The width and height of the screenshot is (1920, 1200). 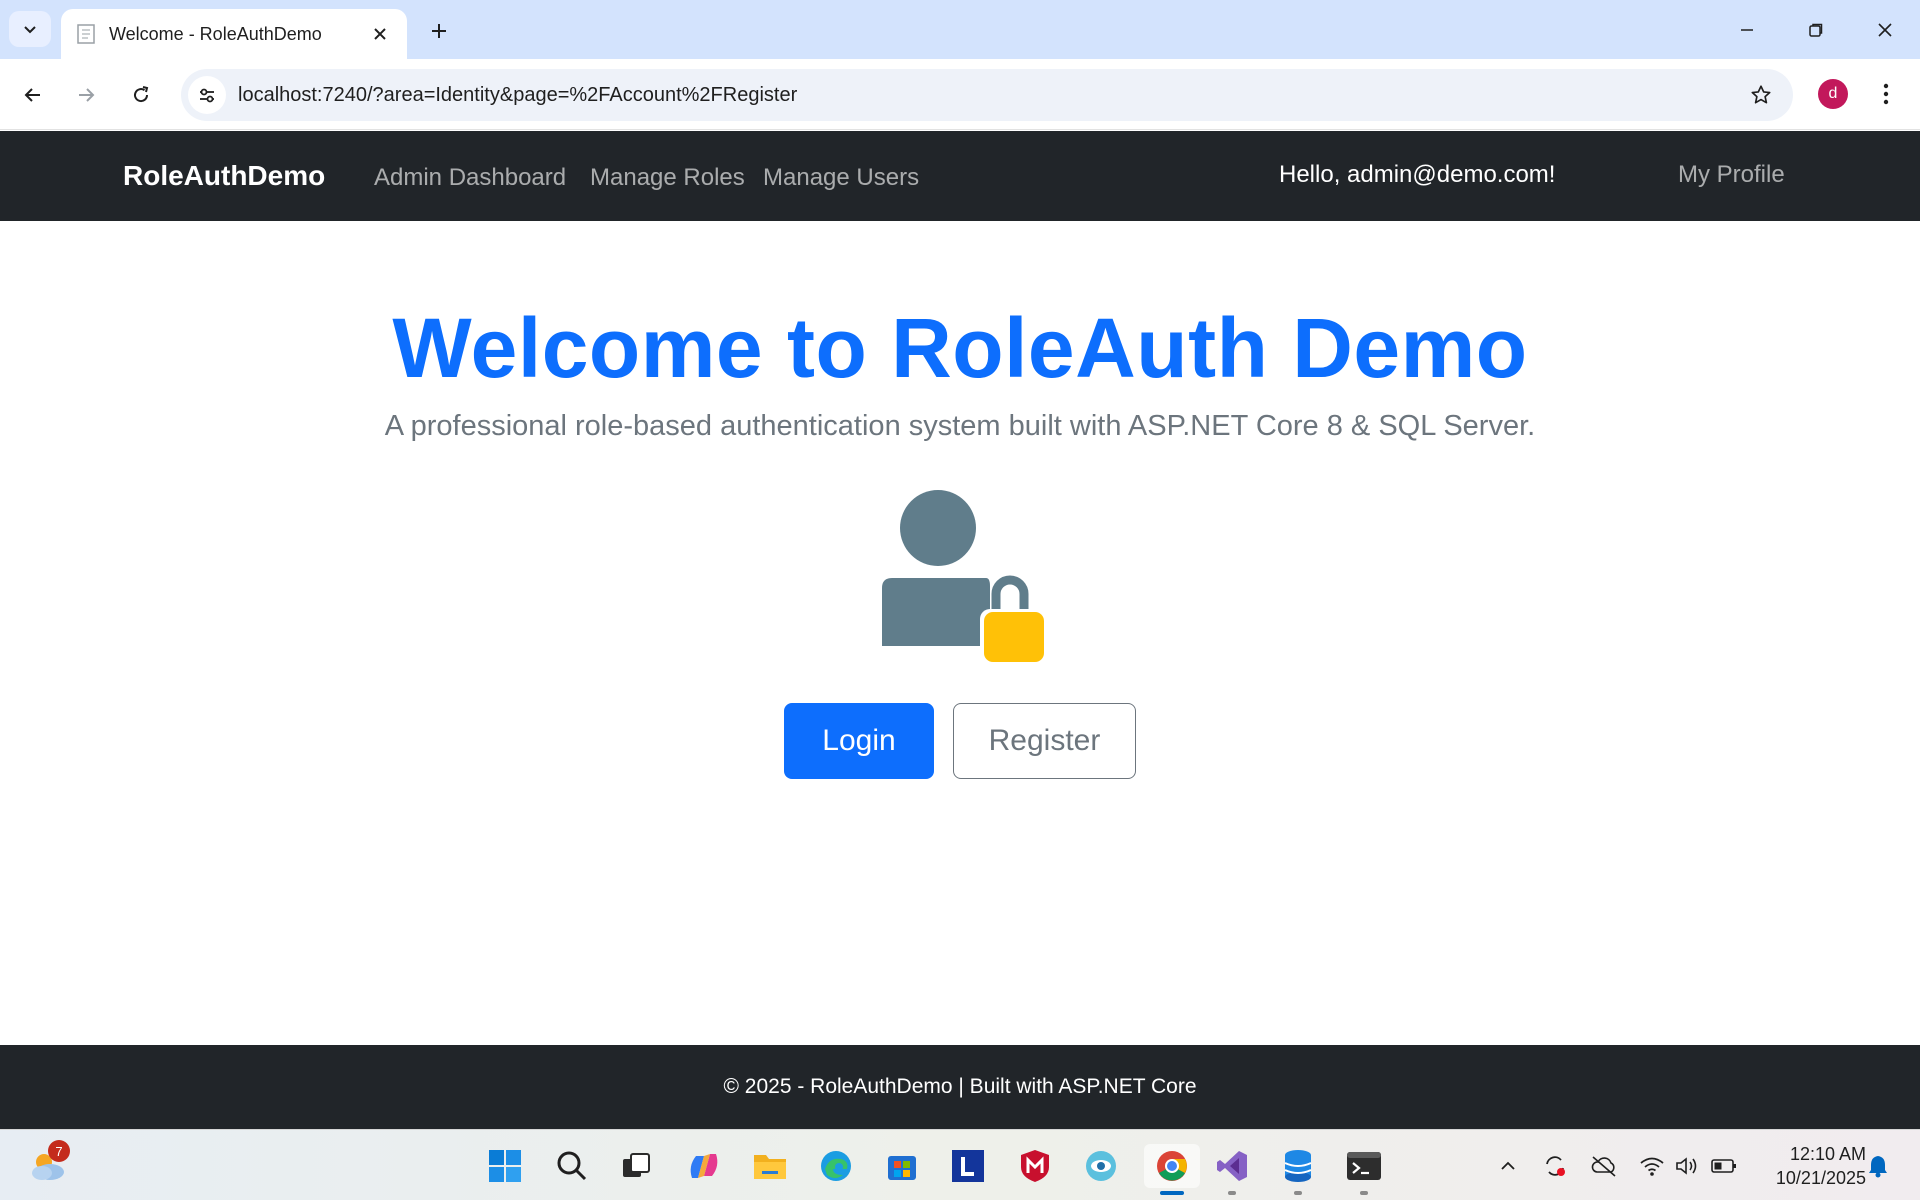 I want to click on task-view-icon, so click(x=636, y=1166).